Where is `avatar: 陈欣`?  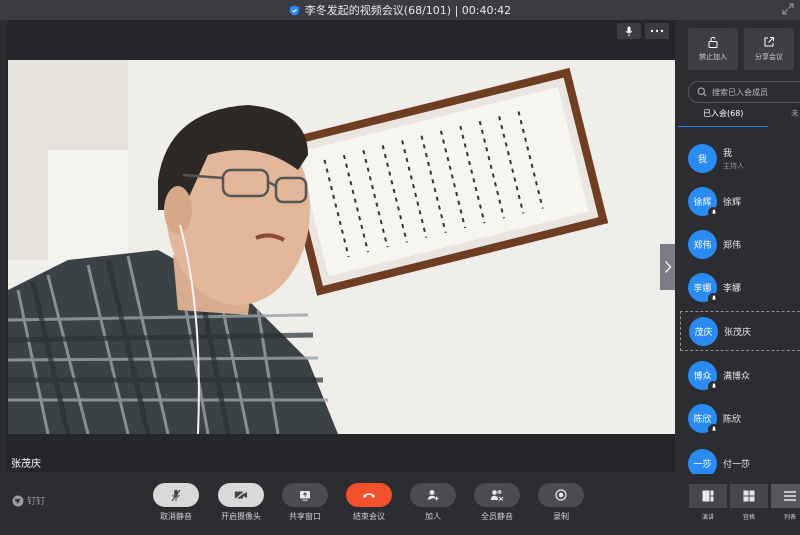 avatar: 陈欣 is located at coordinates (703, 419).